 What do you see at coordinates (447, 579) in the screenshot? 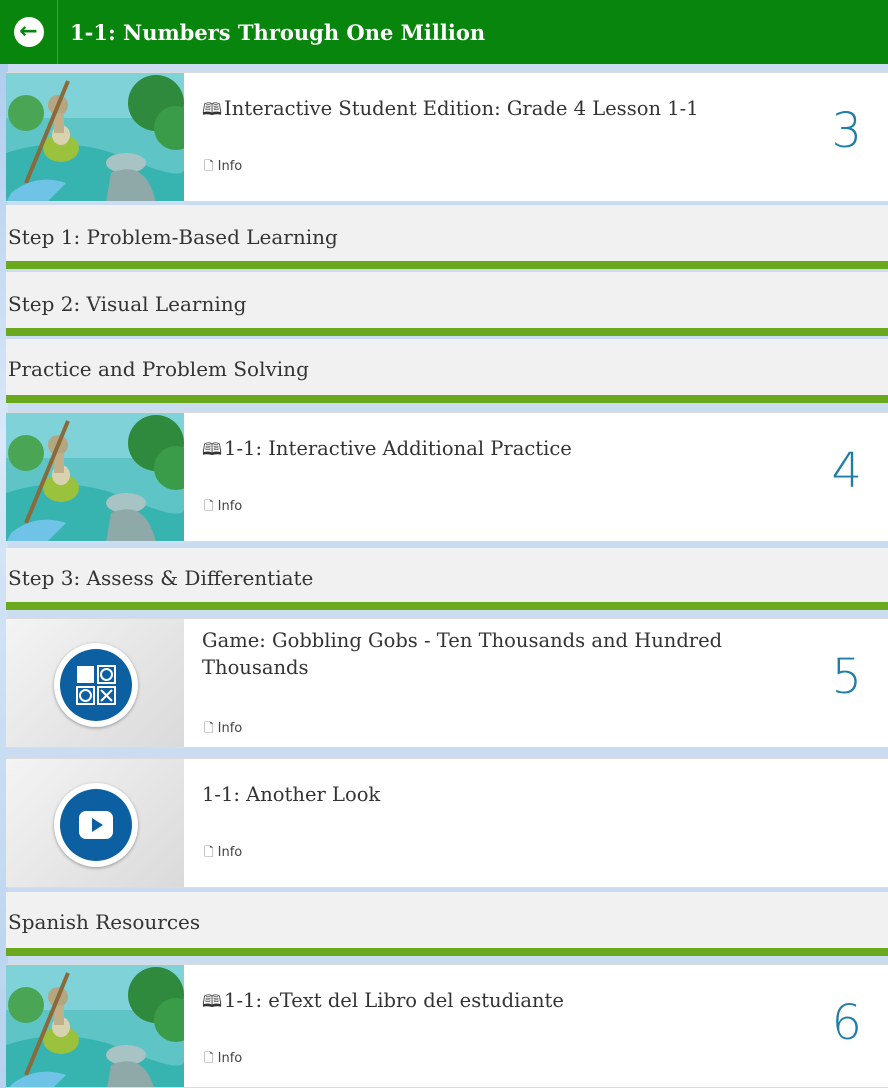
I see `section-header: Step 3: Assess & Differentiate` at bounding box center [447, 579].